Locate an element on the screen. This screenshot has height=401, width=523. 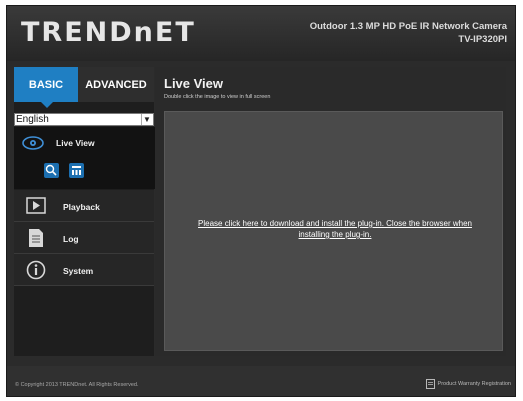
sidebar-item-playback: Playback is located at coordinates (84, 206).